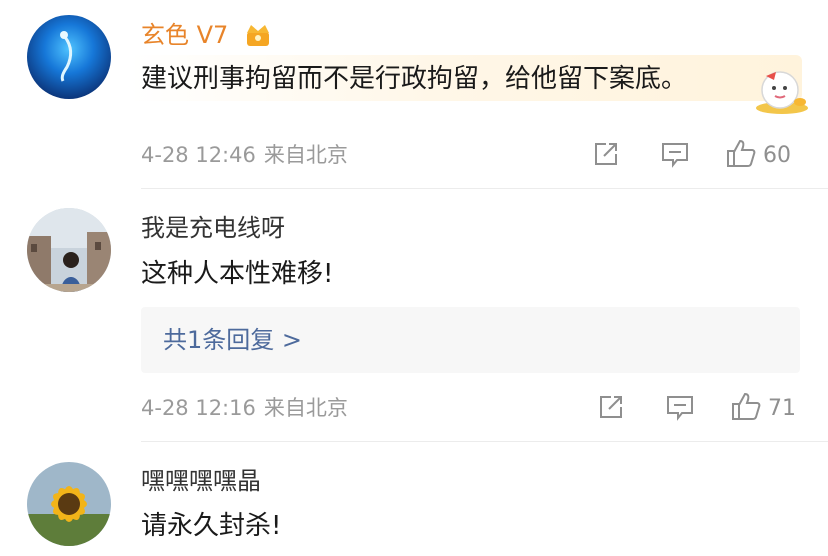  I want to click on comment-meta: 4-28 12:16 来自北京, so click(244, 408).